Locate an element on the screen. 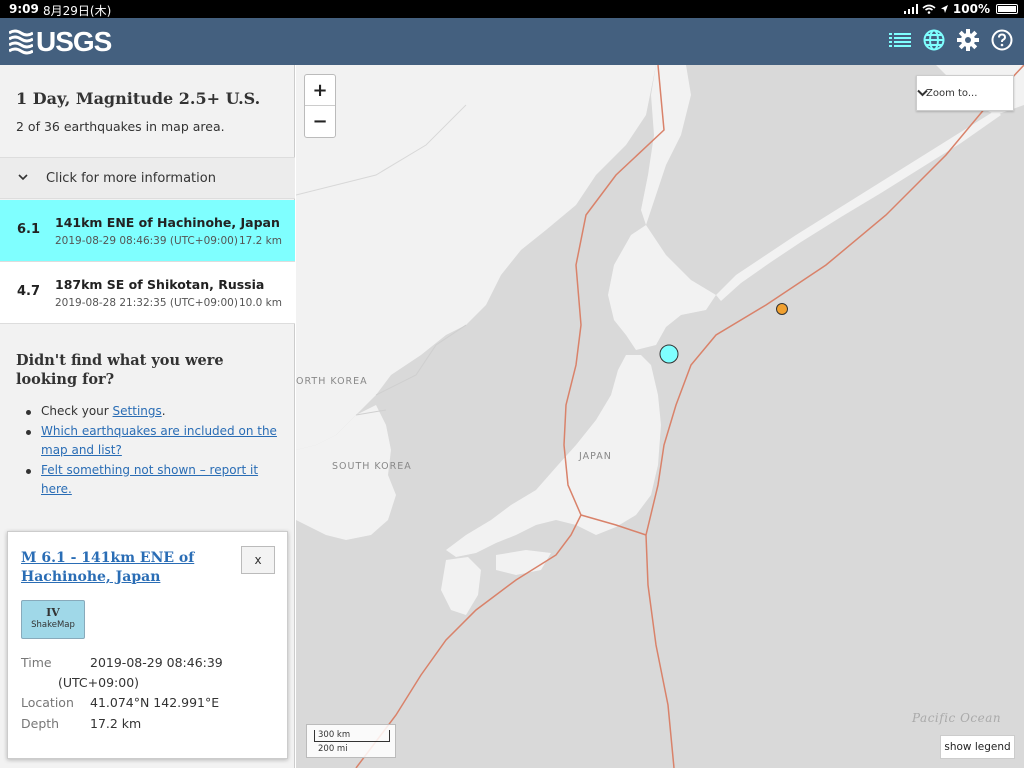  usgs-logo: USGS is located at coordinates (60, 42).